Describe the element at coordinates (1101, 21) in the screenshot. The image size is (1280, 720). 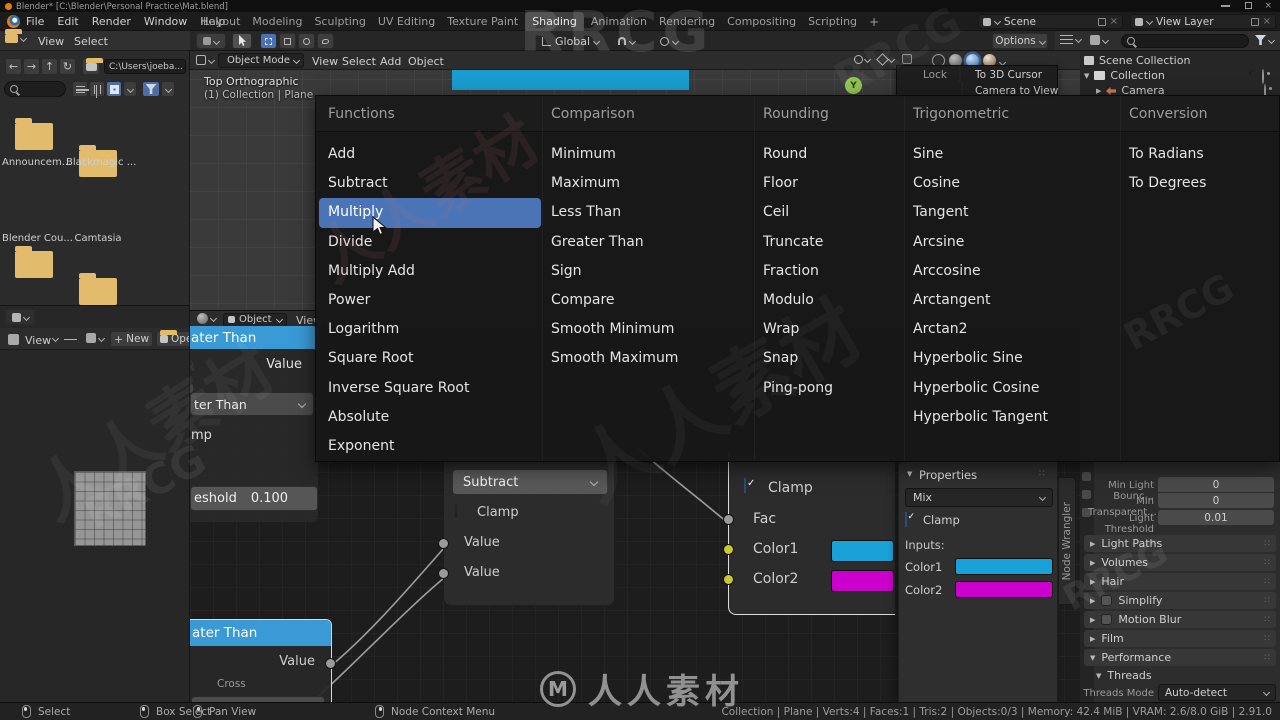
I see `new-scene-icon` at that location.